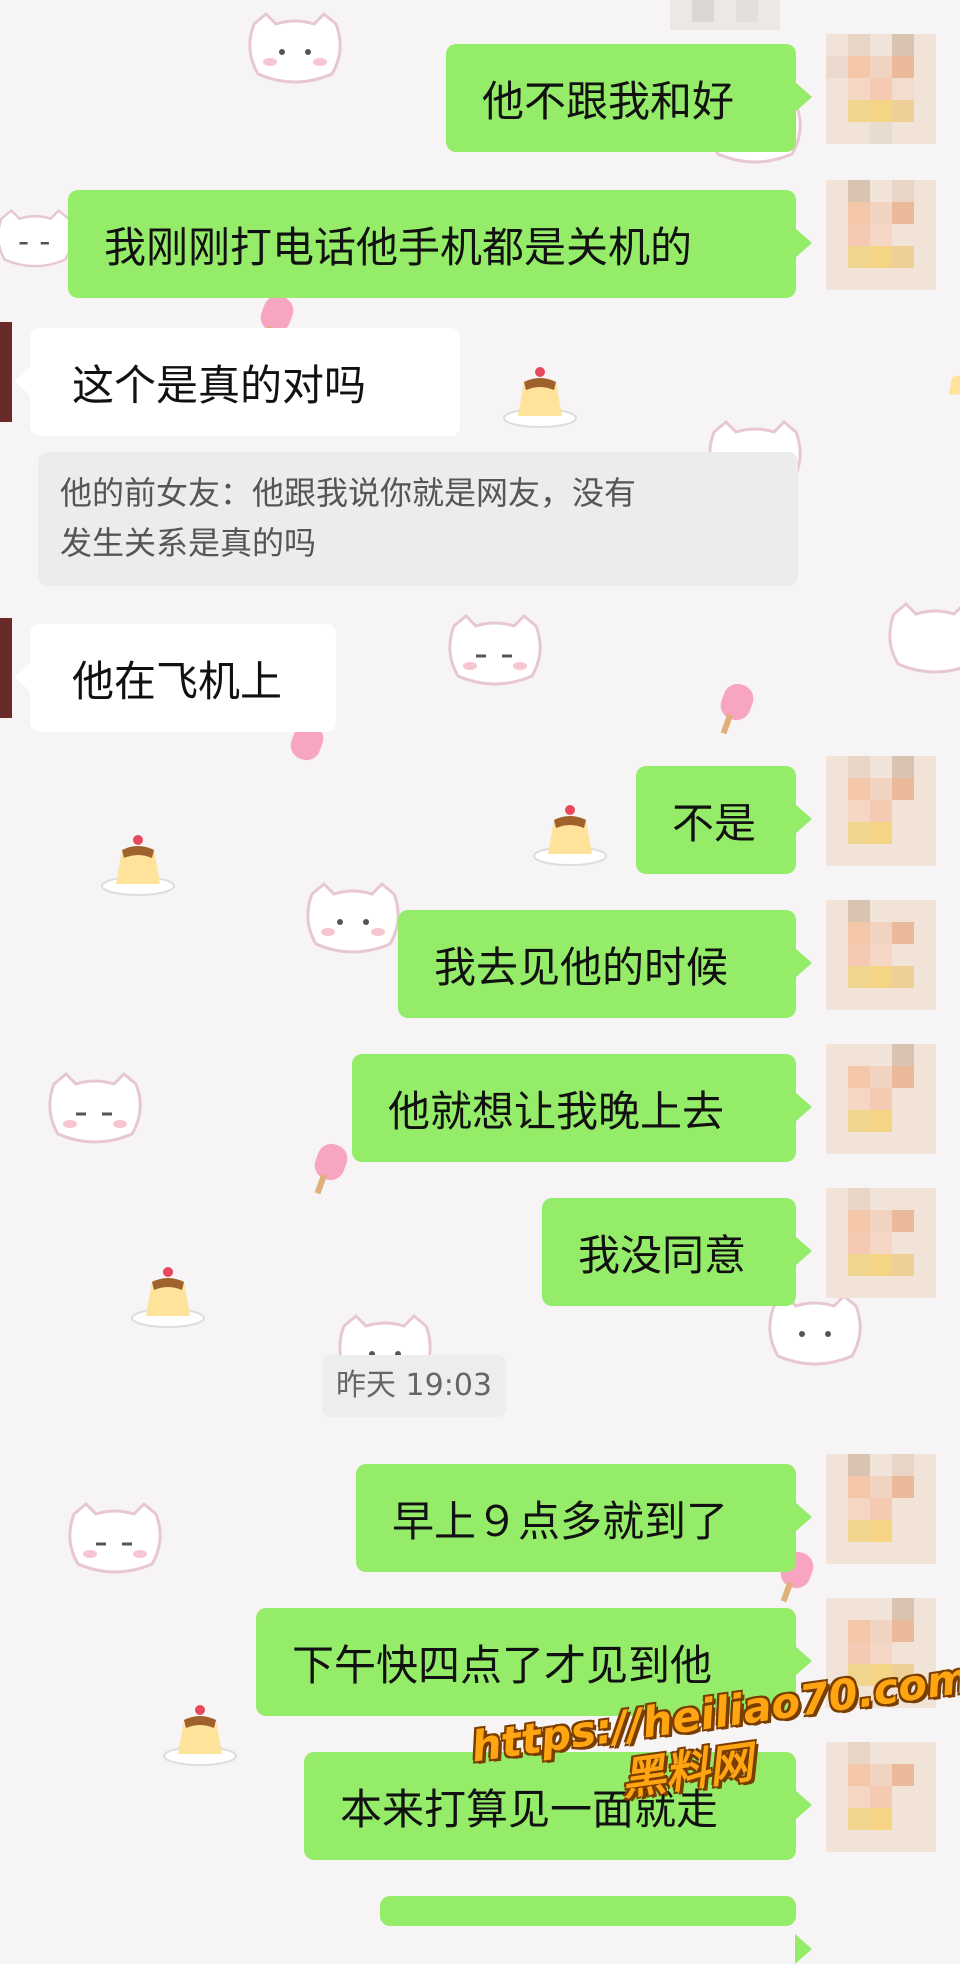 The width and height of the screenshot is (960, 1964). Describe the element at coordinates (584, 1518) in the screenshot. I see `message-bubble-outgoing: 早上９点多就到了` at that location.